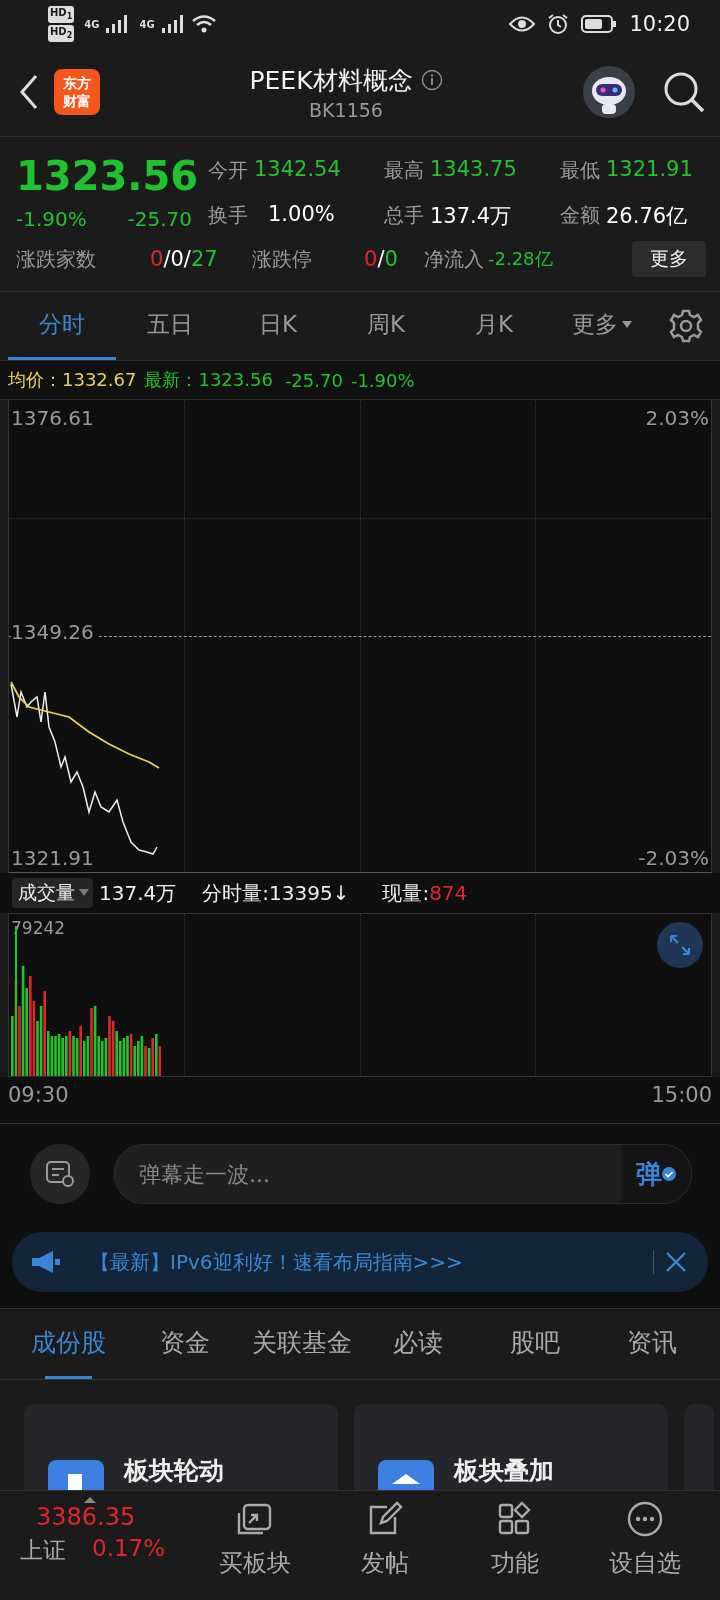  What do you see at coordinates (580, 170) in the screenshot?
I see `stat-label: 最低` at bounding box center [580, 170].